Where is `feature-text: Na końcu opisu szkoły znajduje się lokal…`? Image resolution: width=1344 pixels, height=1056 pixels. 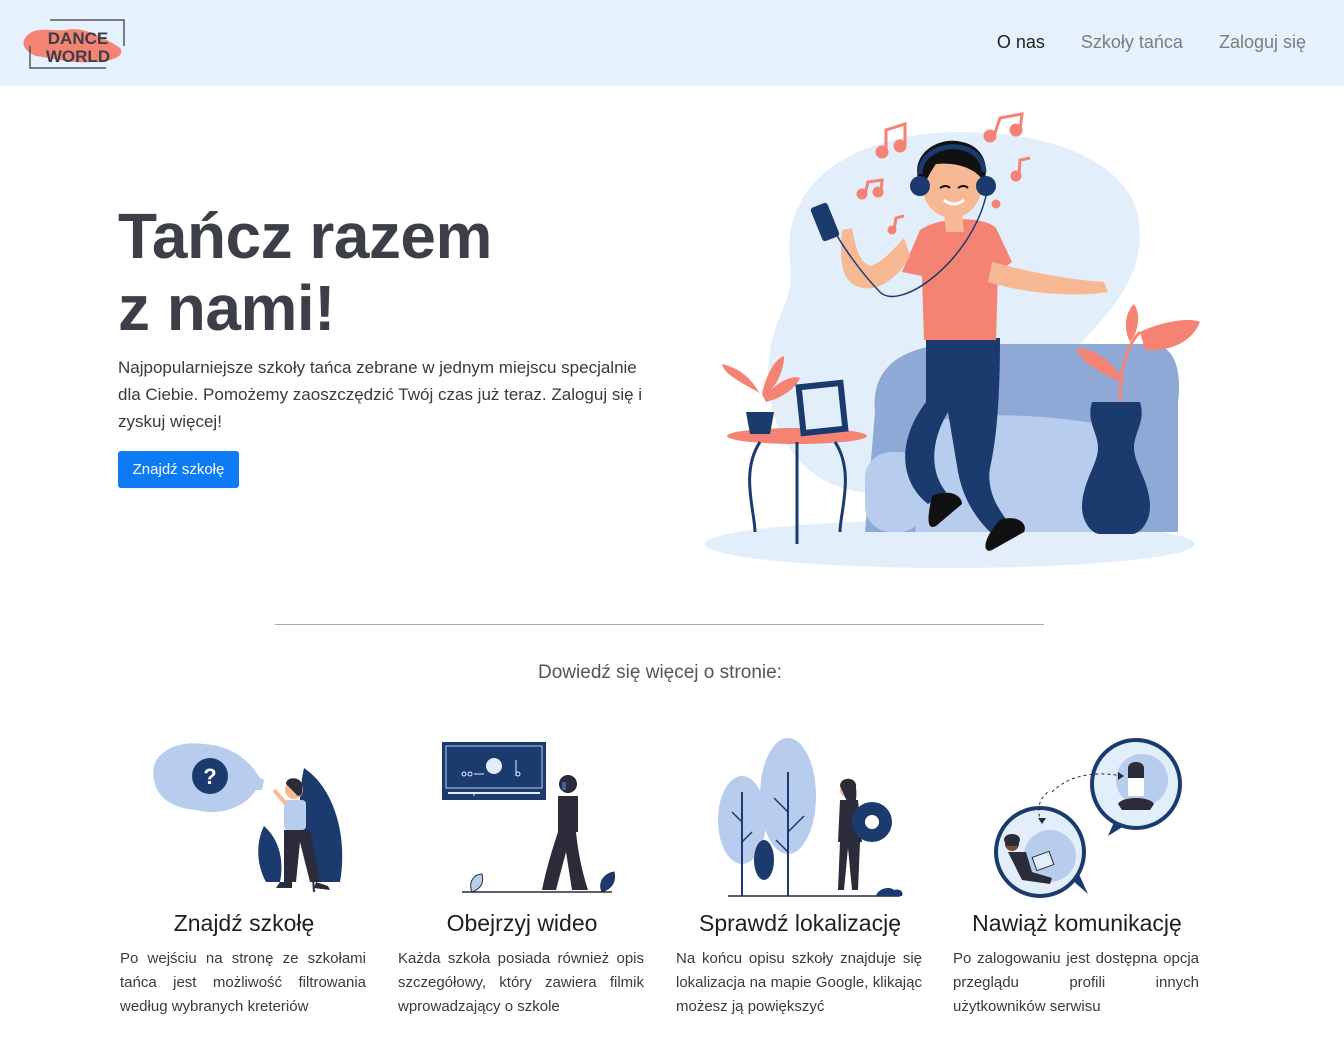 feature-text: Na końcu opisu szkoły znajduje się lokal… is located at coordinates (799, 982).